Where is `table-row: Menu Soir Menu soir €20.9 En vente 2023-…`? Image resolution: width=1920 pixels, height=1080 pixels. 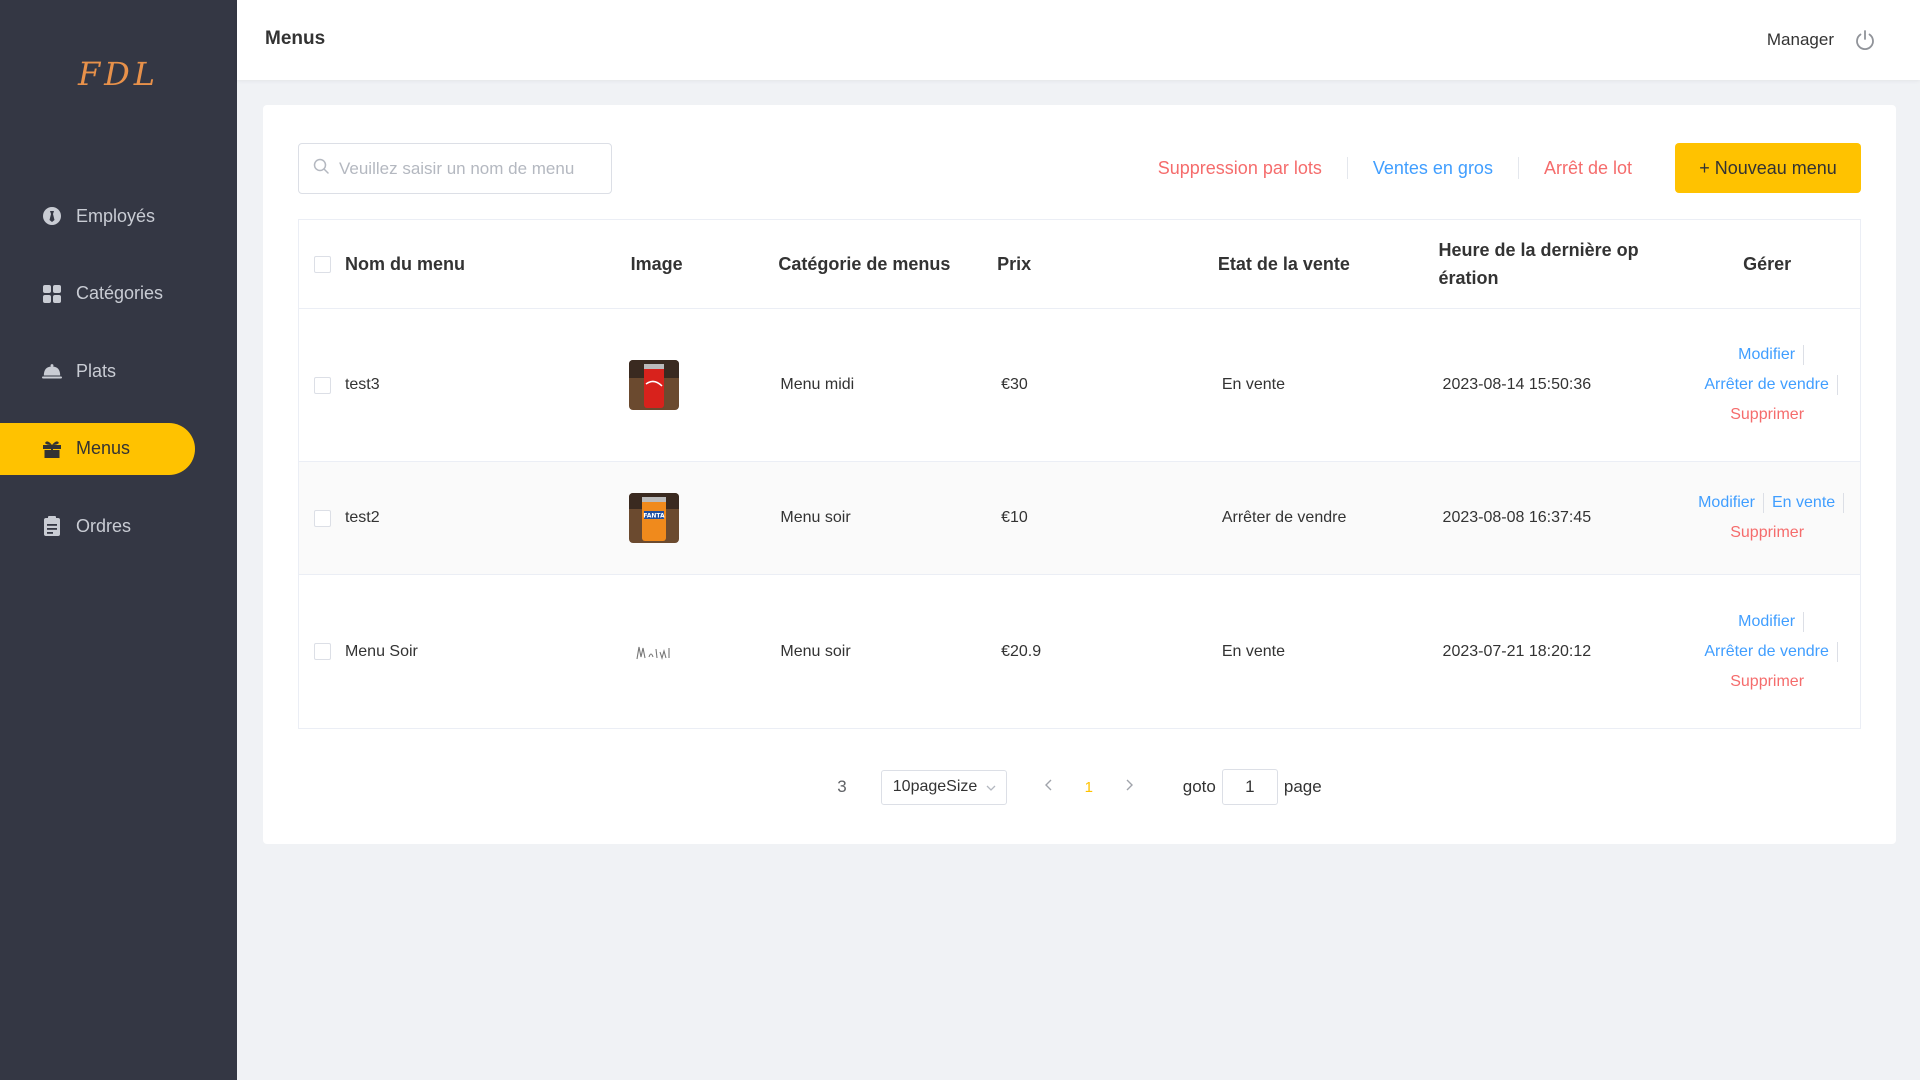
table-row: Menu Soir Menu soir €20.9 En vente 2023-… is located at coordinates (1079, 651).